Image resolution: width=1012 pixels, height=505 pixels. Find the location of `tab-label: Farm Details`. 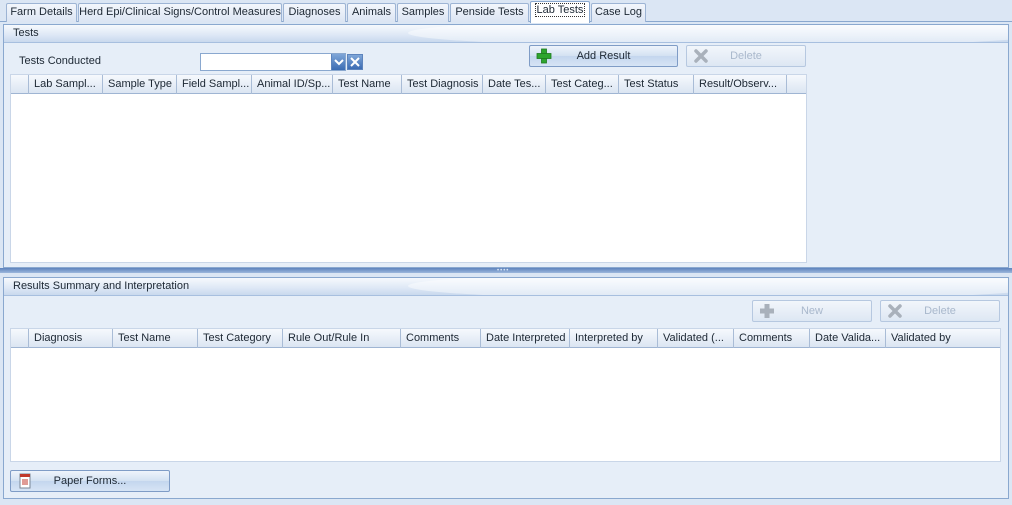

tab-label: Farm Details is located at coordinates (41, 12).